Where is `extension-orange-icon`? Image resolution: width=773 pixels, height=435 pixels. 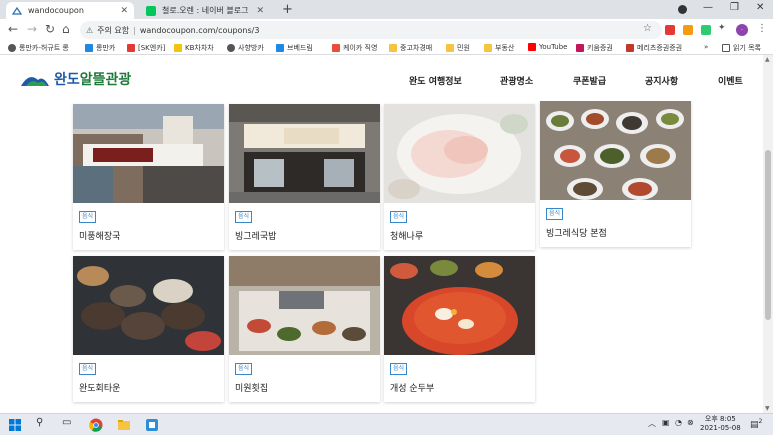 extension-orange-icon is located at coordinates (688, 30).